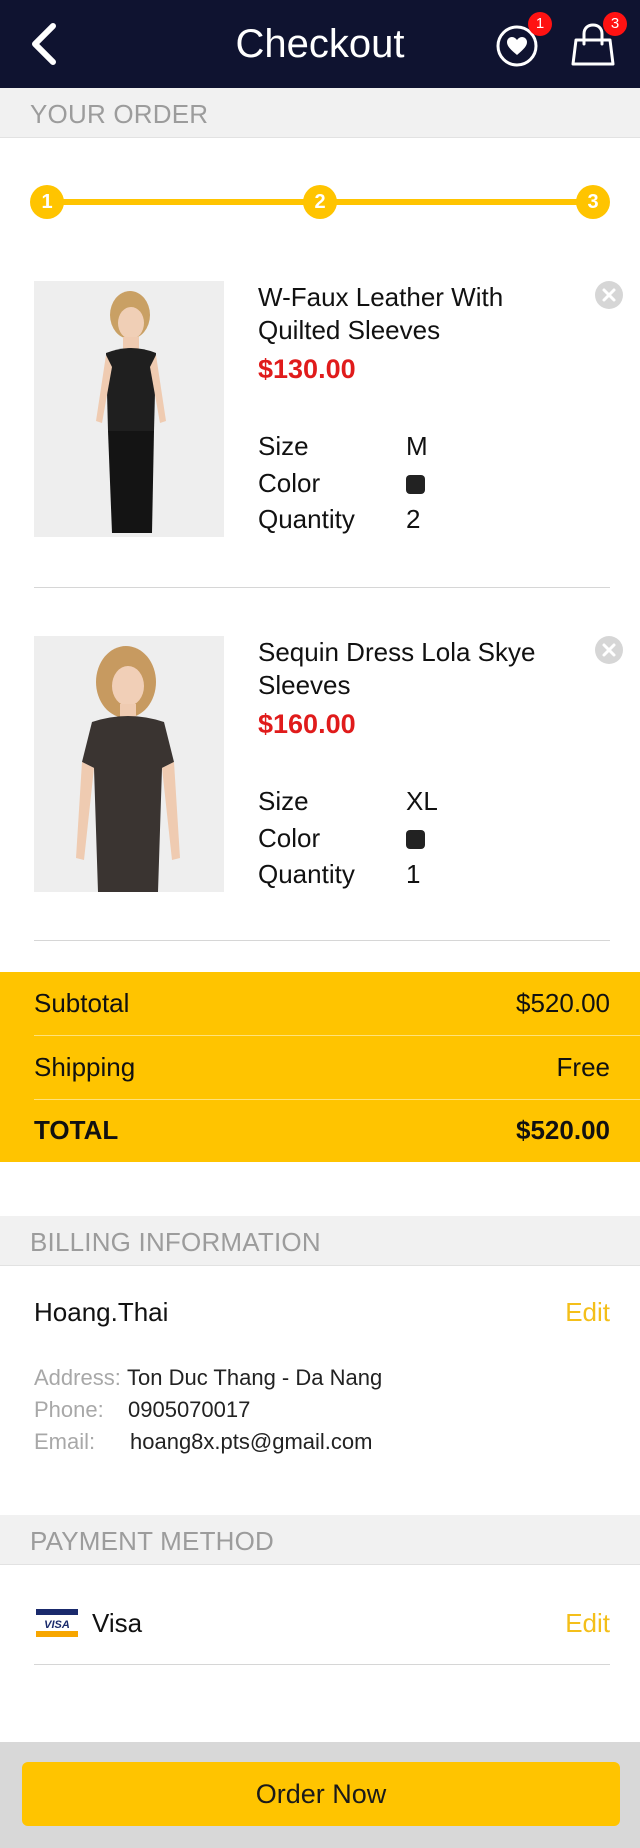 The width and height of the screenshot is (640, 1848). I want to click on size-value: XL, so click(422, 801).